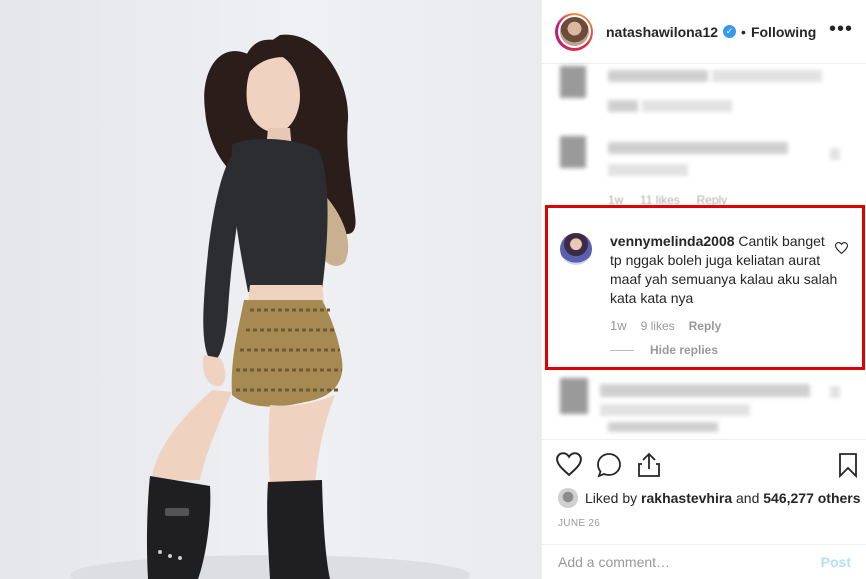 Image resolution: width=866 pixels, height=579 pixels. I want to click on share-icon, so click(649, 465).